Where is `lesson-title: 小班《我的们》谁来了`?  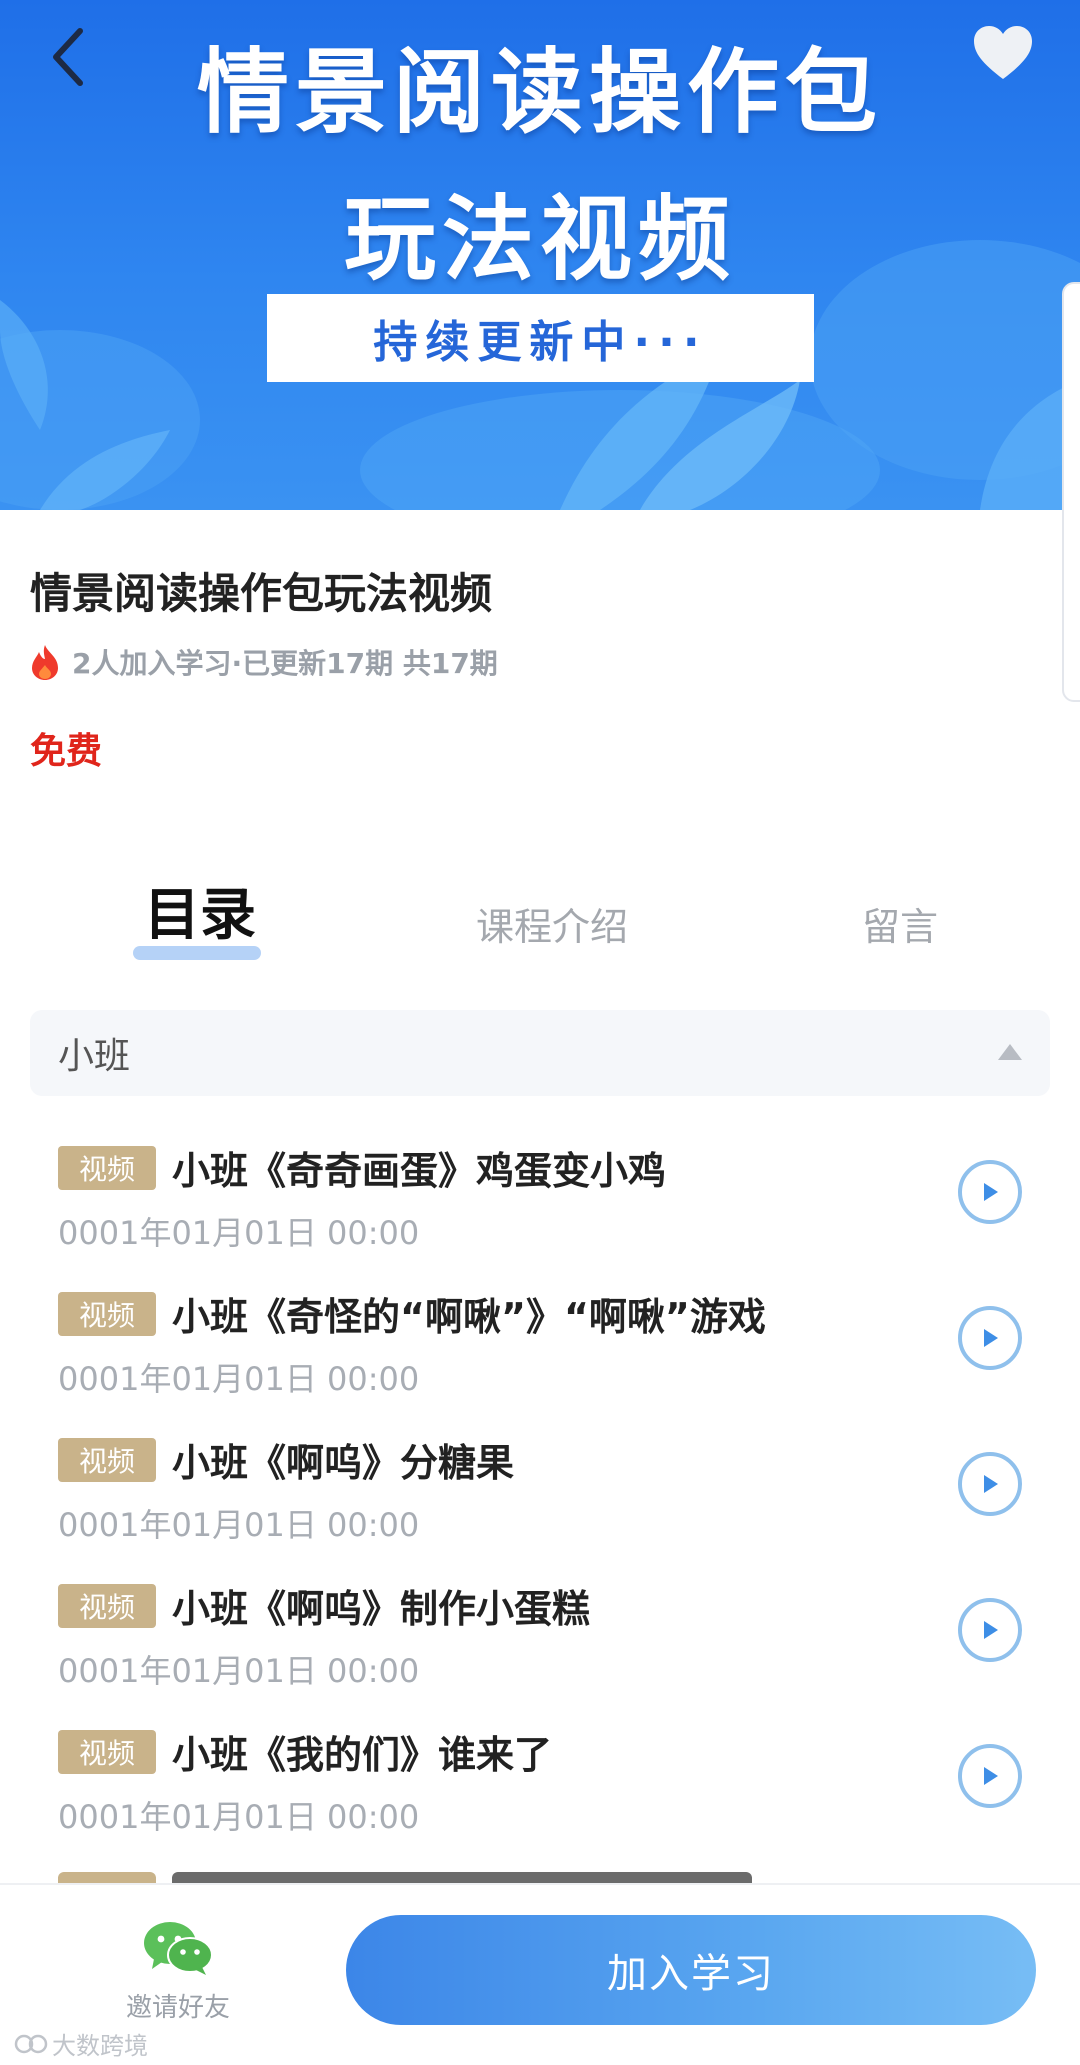
lesson-title: 小班《我的们》谁来了 is located at coordinates (362, 1755).